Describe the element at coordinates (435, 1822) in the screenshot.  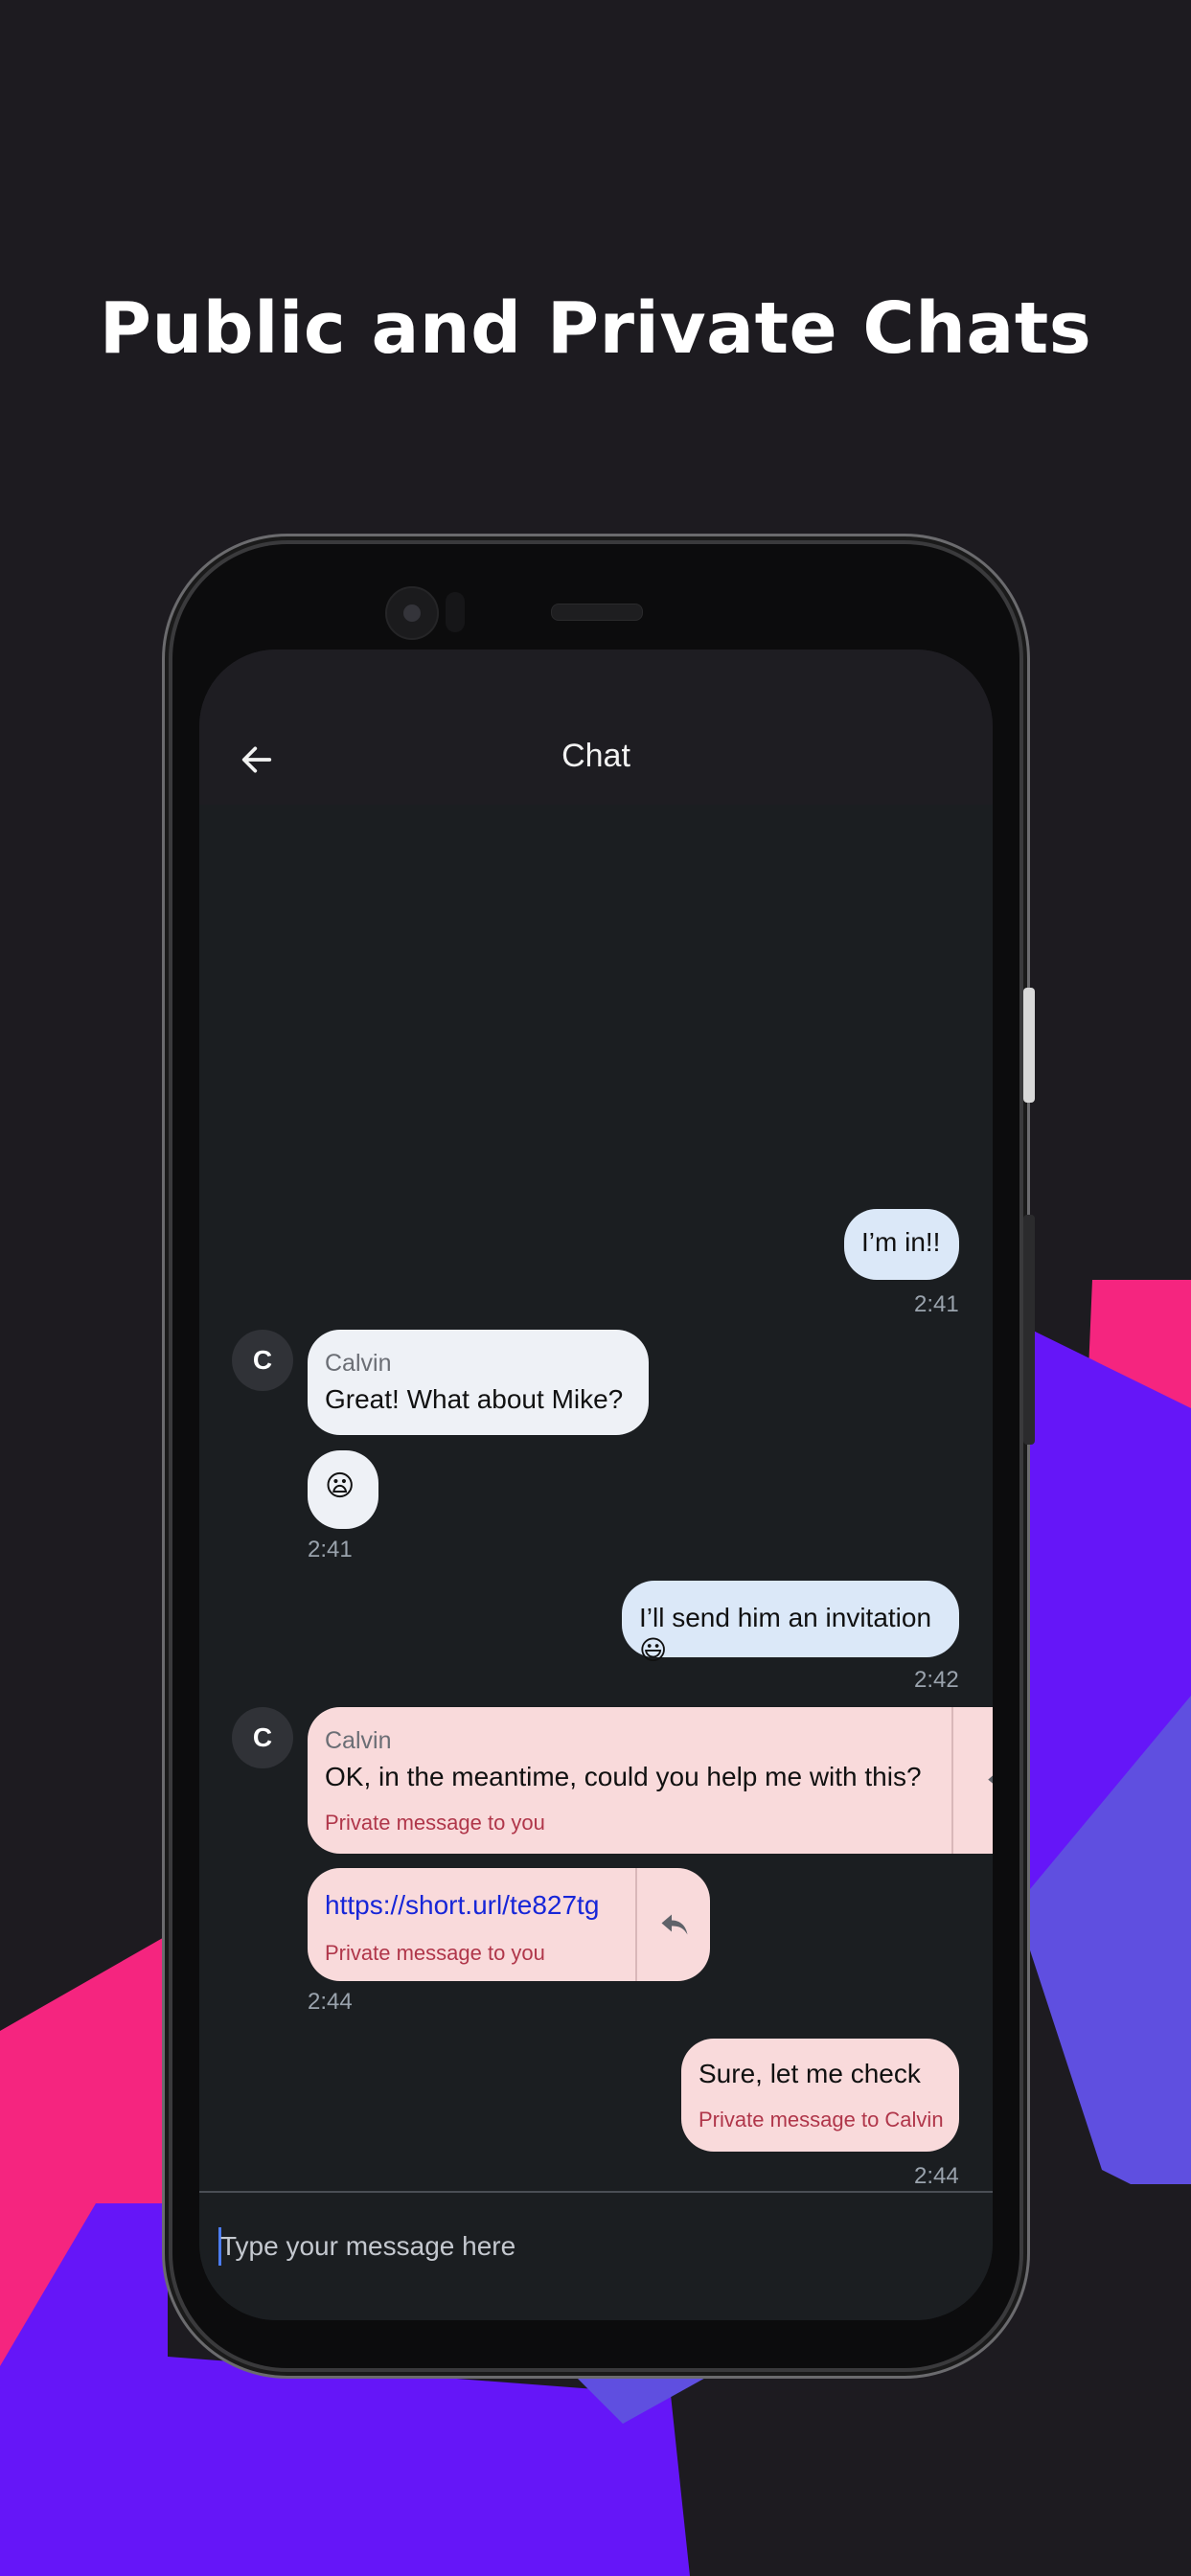
I see `private-message-note: Private message to you` at that location.